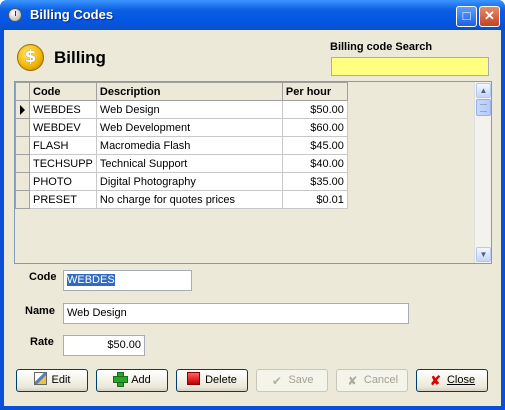 The height and width of the screenshot is (410, 505). I want to click on billing-code-search-input, so click(410, 66).